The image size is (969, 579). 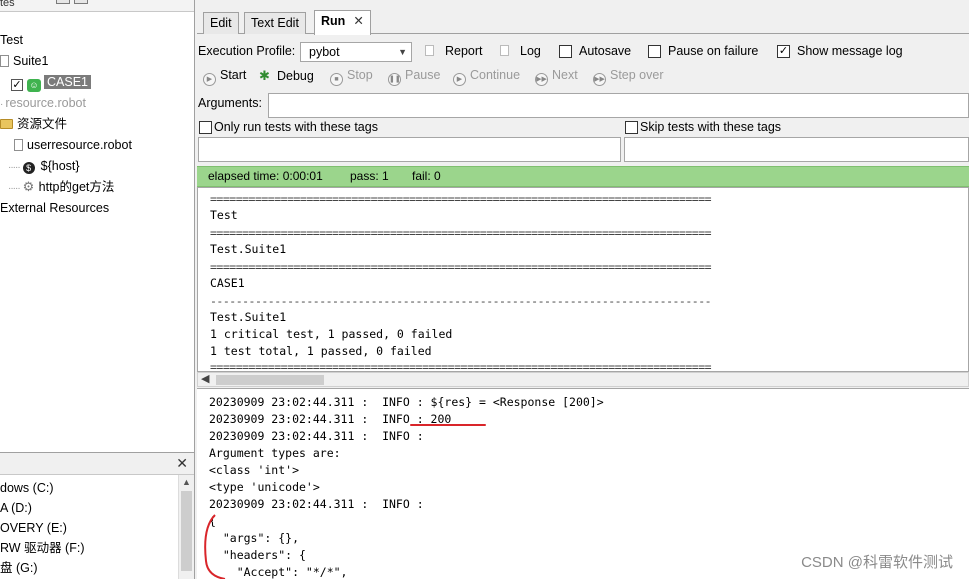 I want to click on pause-on-failure-checkbox, so click(x=654, y=51).